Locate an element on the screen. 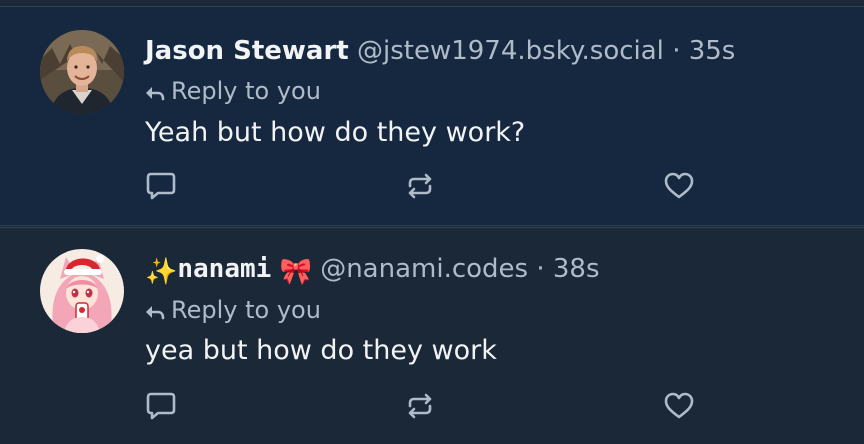  timestamp: 38s is located at coordinates (576, 269).